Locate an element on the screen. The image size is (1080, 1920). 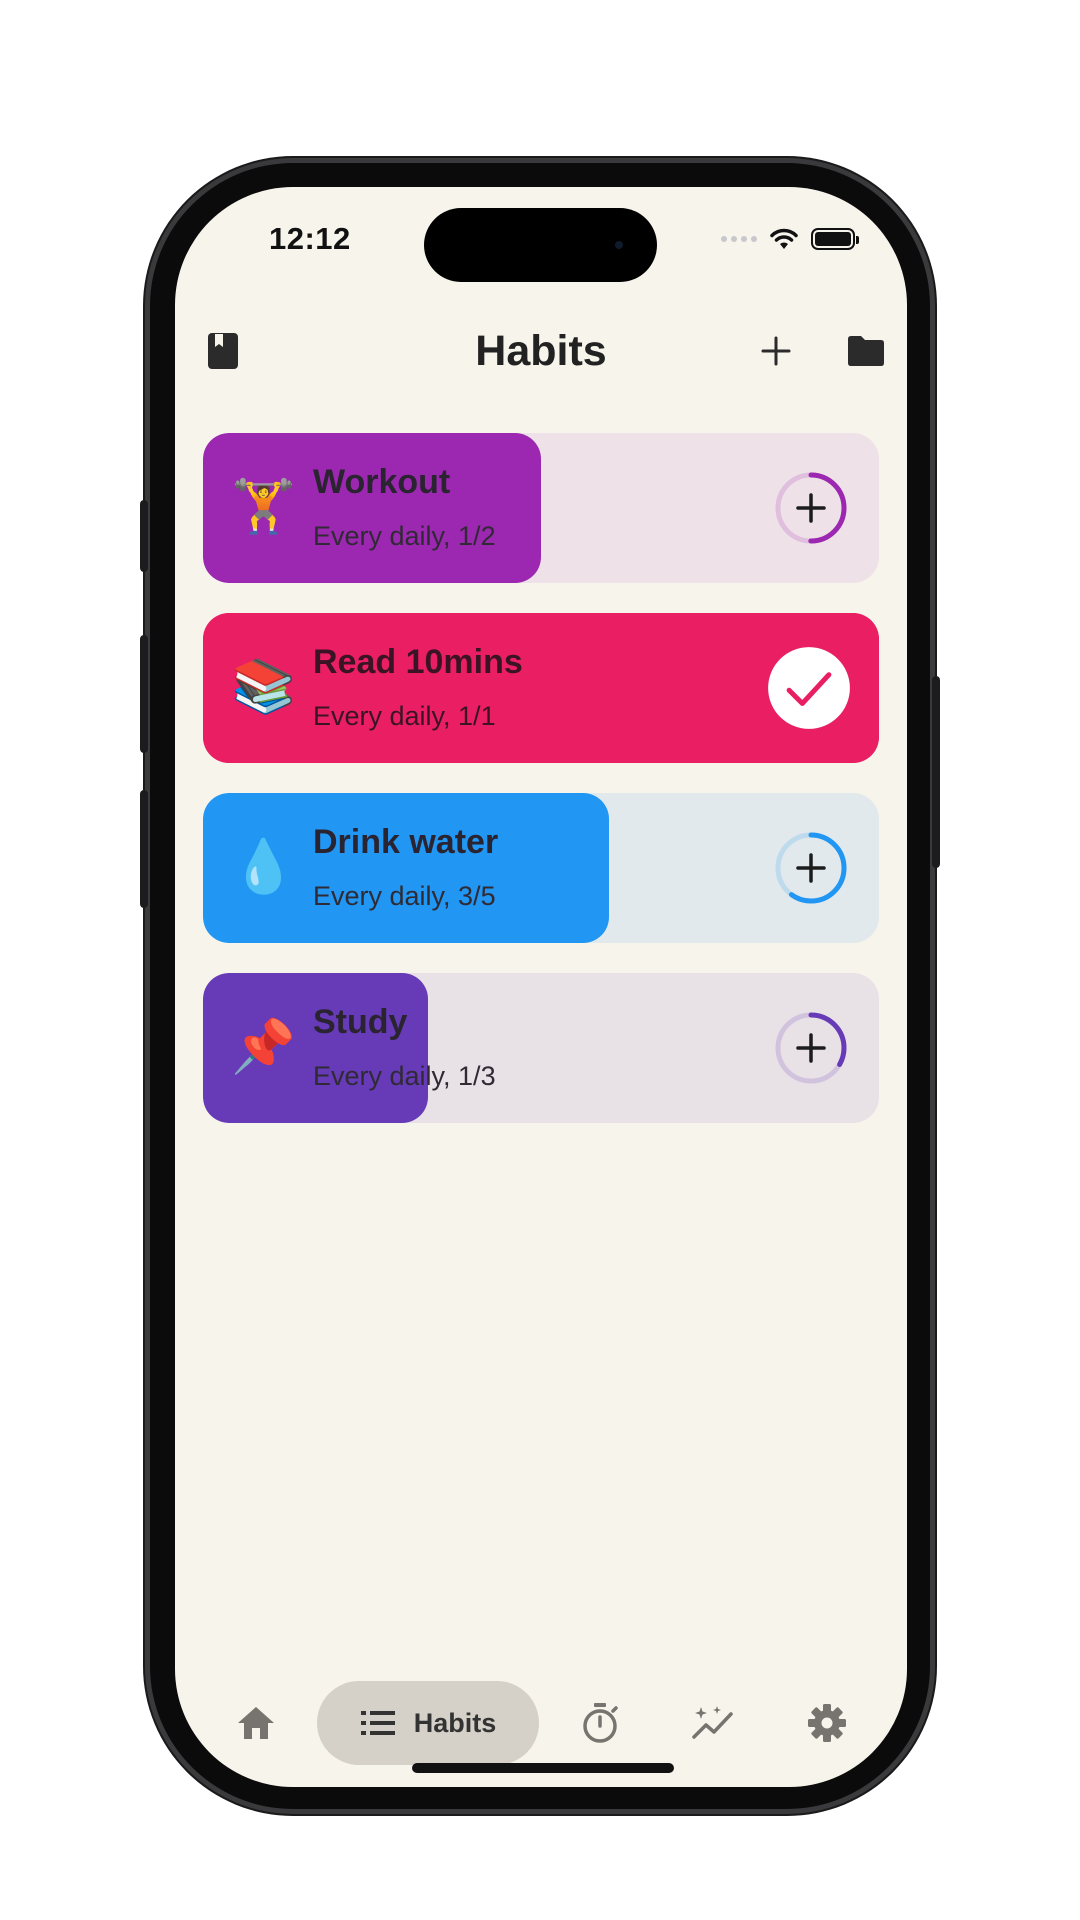
nav-habits-label: Habits is located at coordinates (455, 1722).